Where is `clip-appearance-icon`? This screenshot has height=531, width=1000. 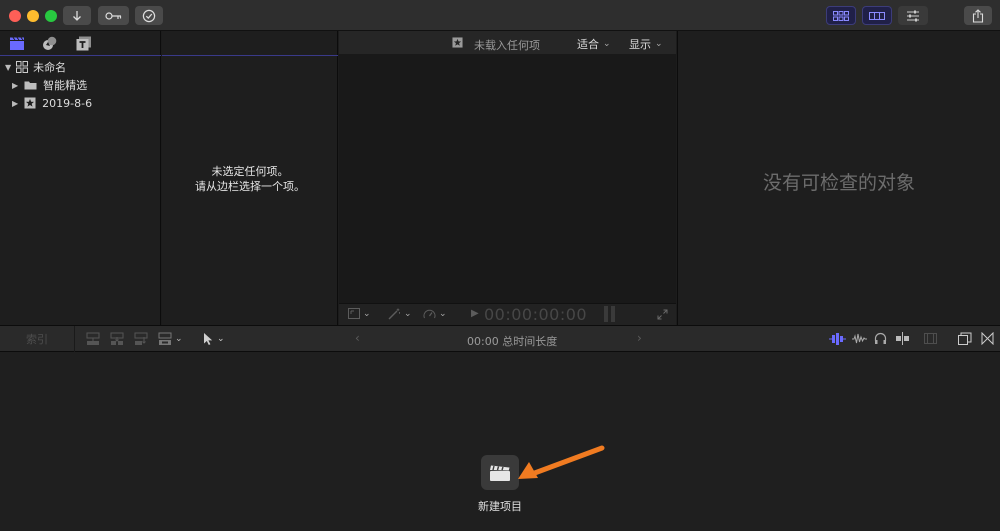
clip-appearance-icon is located at coordinates (930, 338).